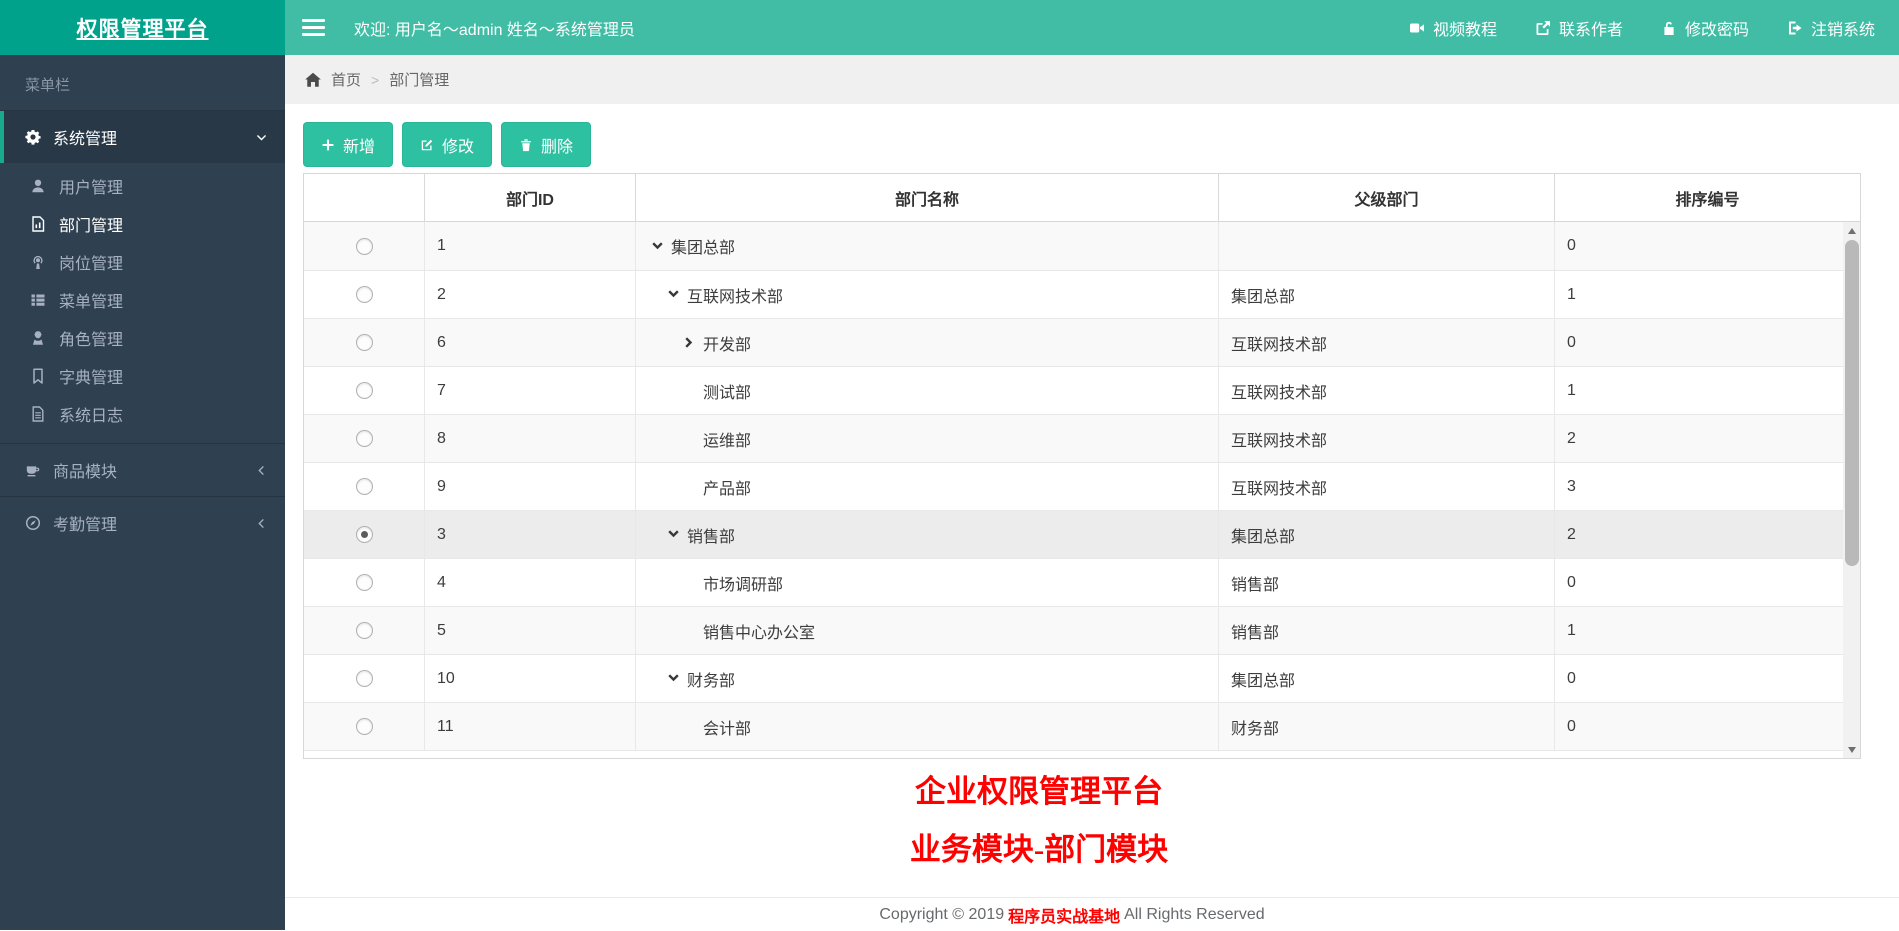  What do you see at coordinates (926, 678) in the screenshot?
I see `cell-dept-name: 财务部` at bounding box center [926, 678].